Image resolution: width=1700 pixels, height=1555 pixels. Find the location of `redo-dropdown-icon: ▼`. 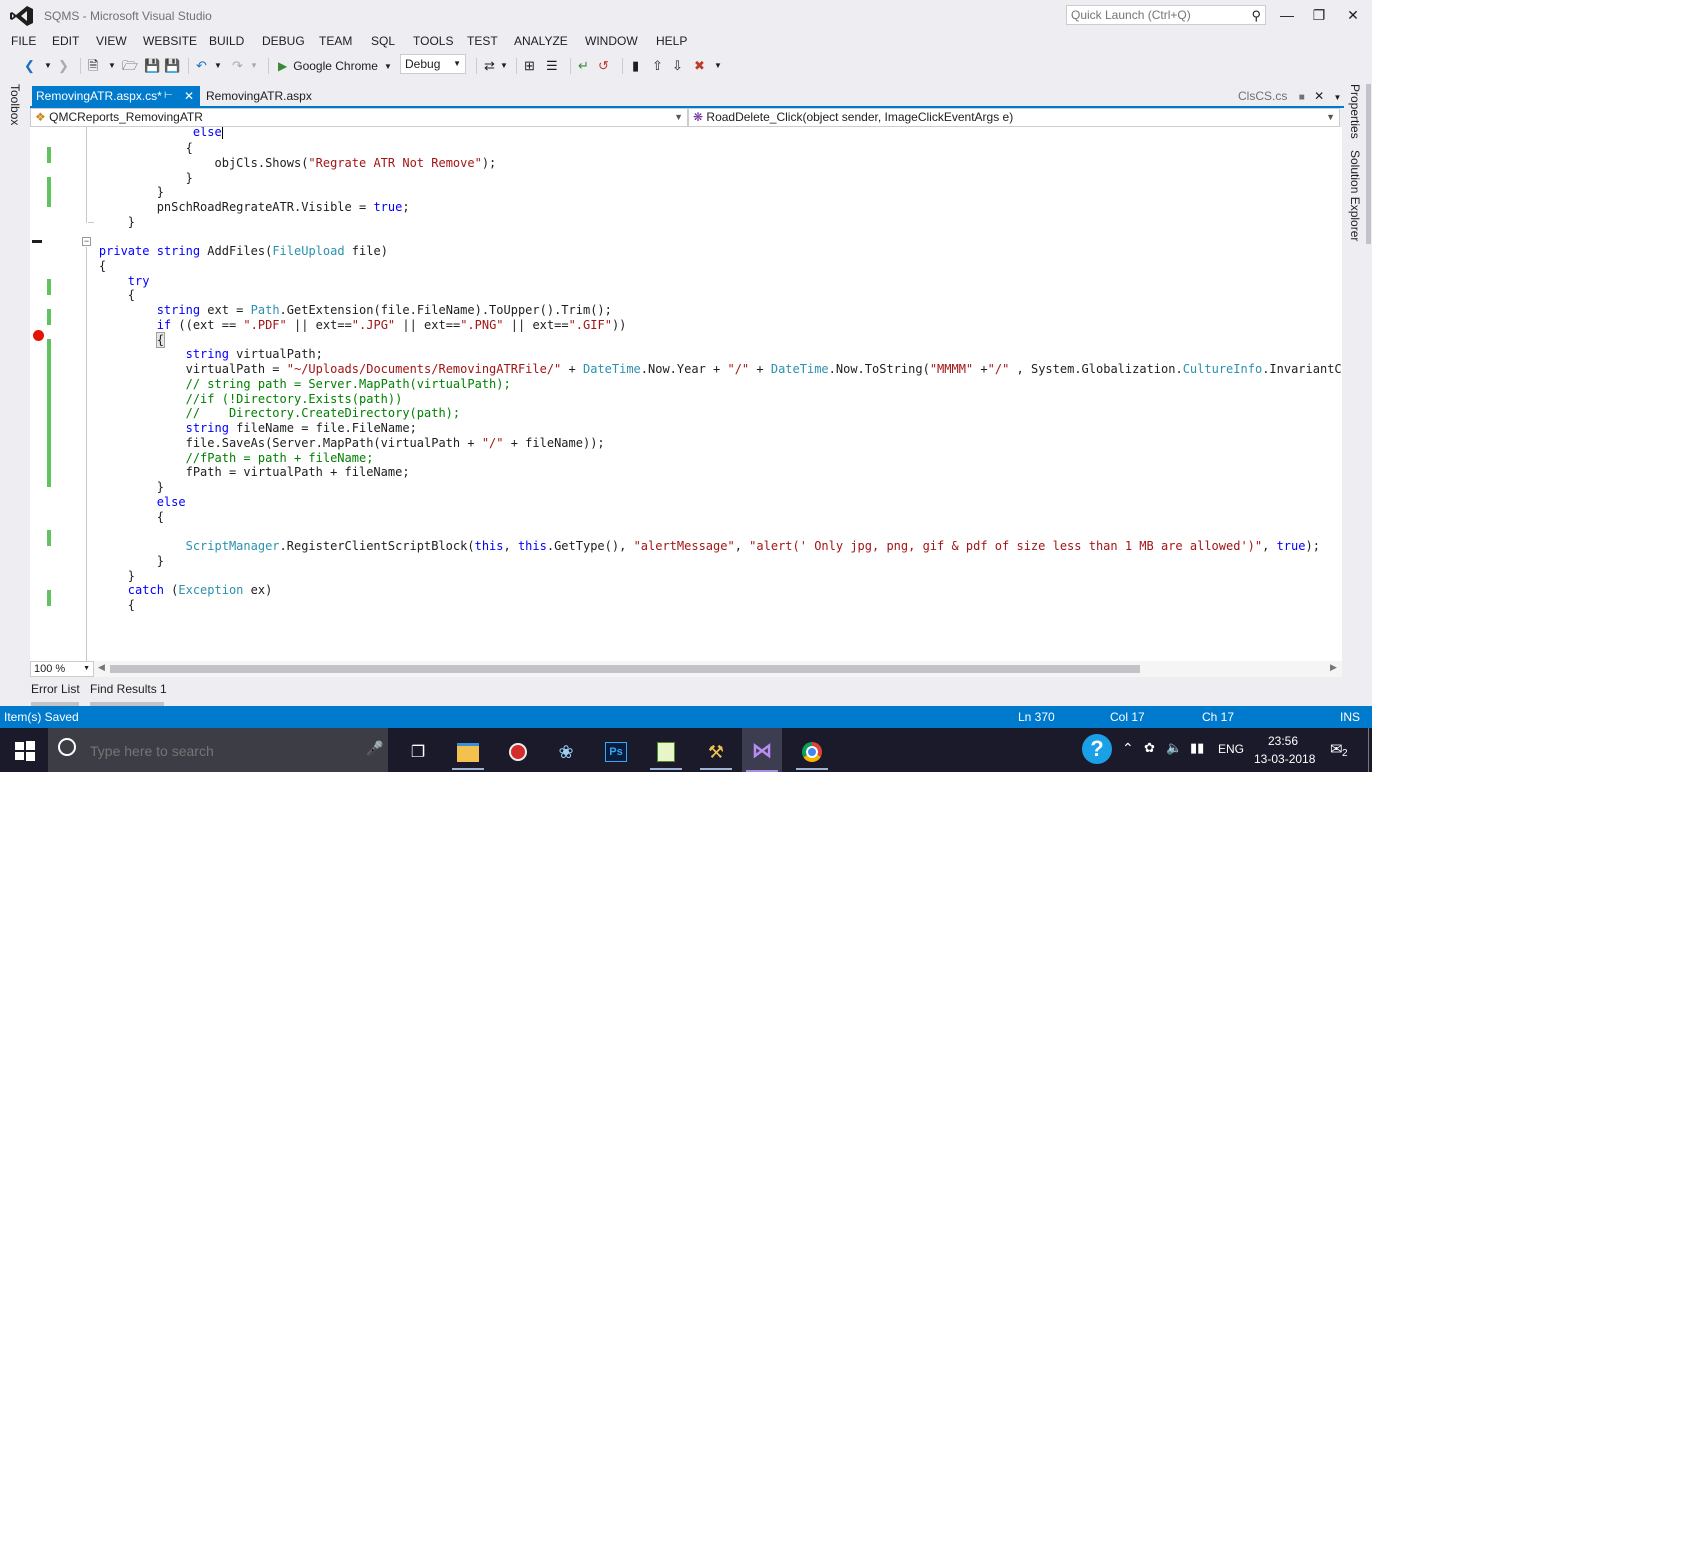

redo-dropdown-icon: ▼ is located at coordinates (254, 66).